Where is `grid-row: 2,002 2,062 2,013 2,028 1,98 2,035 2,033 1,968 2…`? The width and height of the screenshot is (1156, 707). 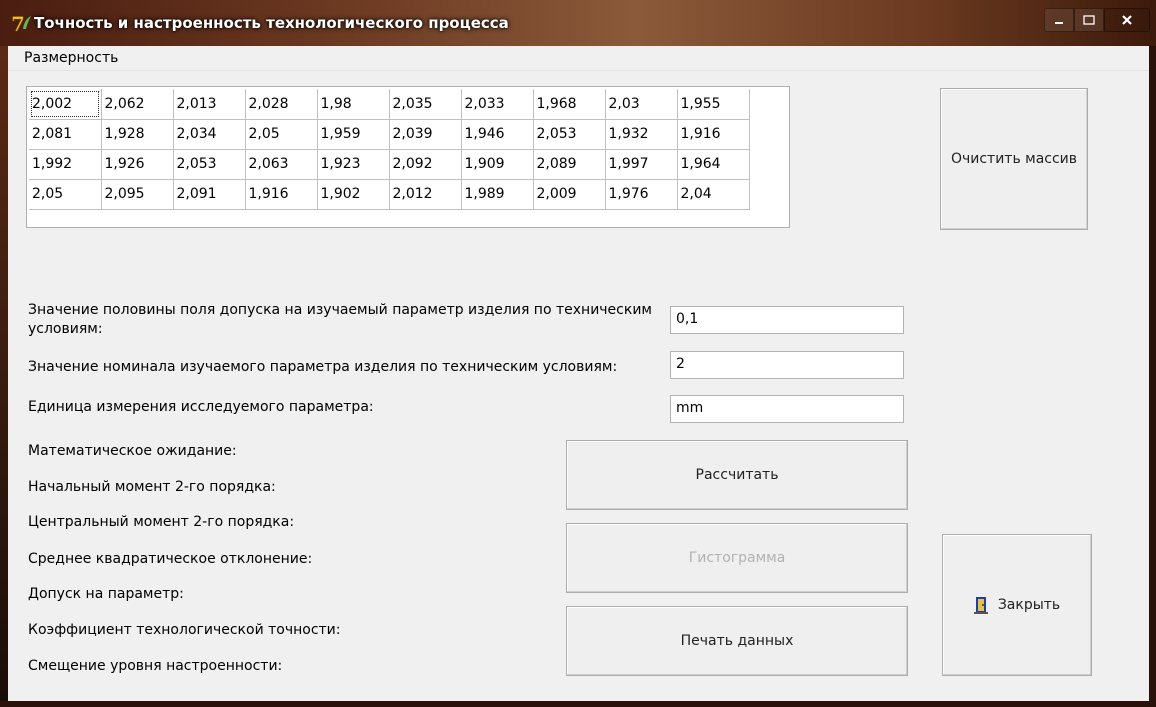
grid-row: 2,002 2,062 2,013 2,028 1,98 2,035 2,033 1,968 2… is located at coordinates (389, 104).